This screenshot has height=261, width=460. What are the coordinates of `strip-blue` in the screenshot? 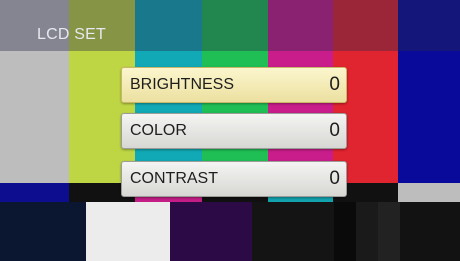 It's located at (34, 192).